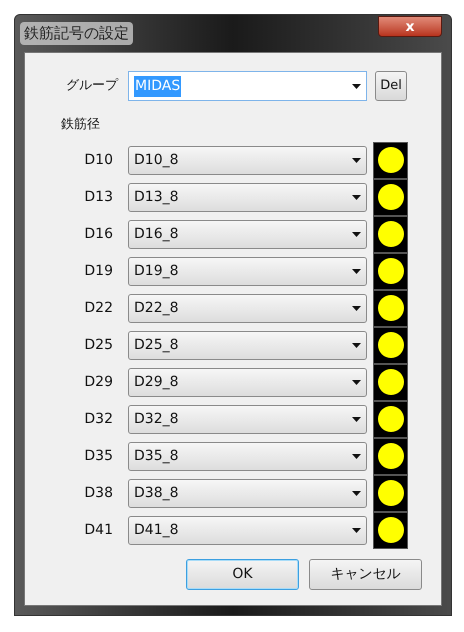 This screenshot has height=632, width=464. I want to click on diameter-label: D16, so click(98, 234).